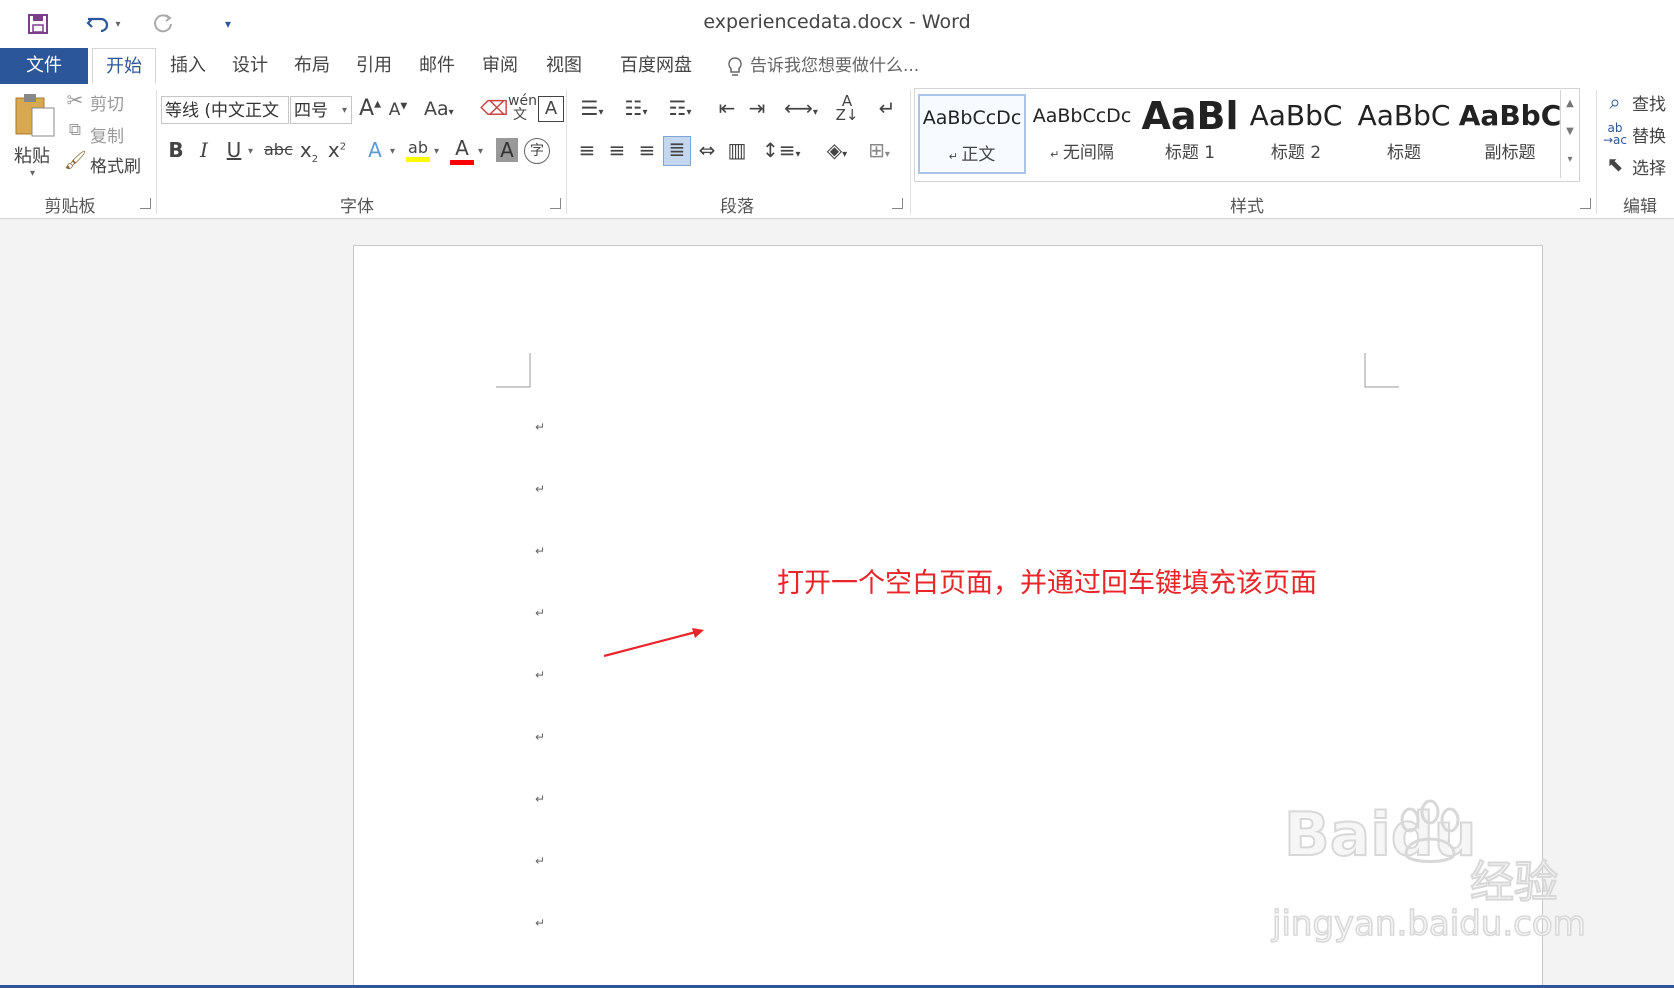  Describe the element at coordinates (250, 151) in the screenshot. I see `underline-dropdown-icon: ▾` at that location.